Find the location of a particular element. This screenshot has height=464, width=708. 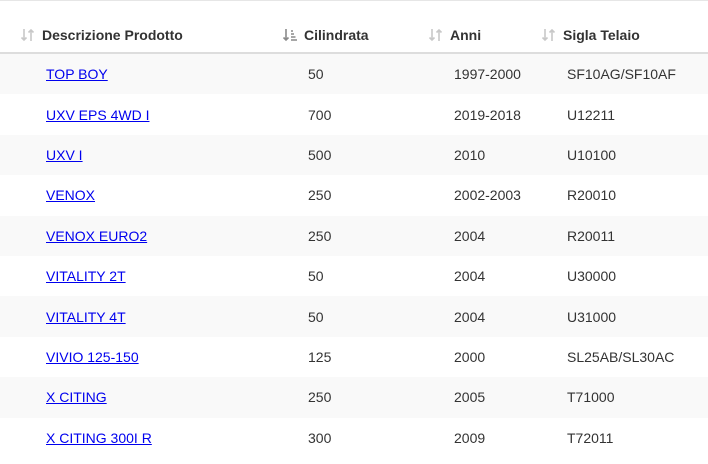

cell-sigla-telaio: R20010 is located at coordinates (592, 195).